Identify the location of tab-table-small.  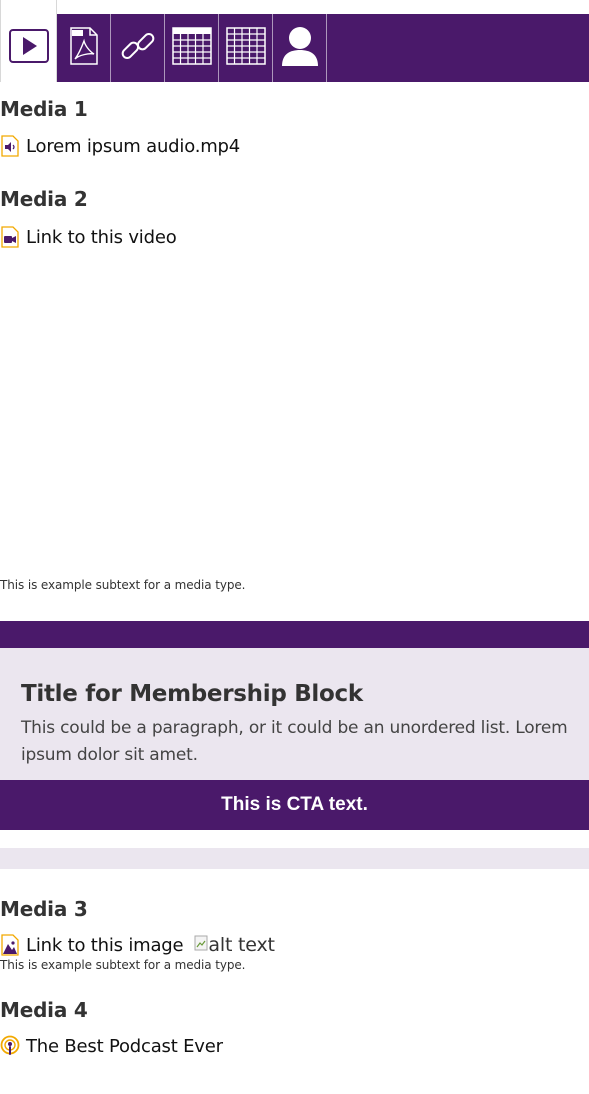
(192, 48).